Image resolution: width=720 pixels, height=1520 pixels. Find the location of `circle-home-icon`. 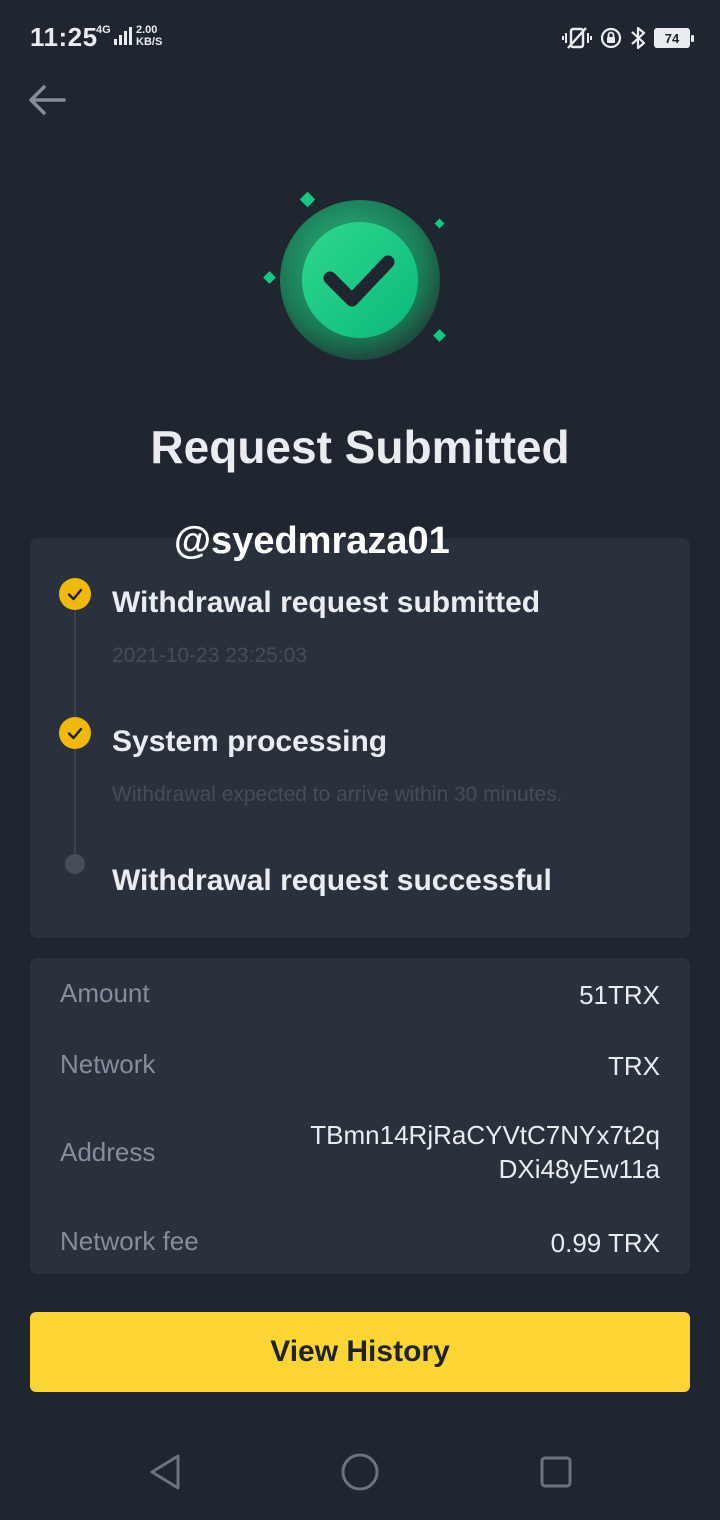

circle-home-icon is located at coordinates (360, 1472).